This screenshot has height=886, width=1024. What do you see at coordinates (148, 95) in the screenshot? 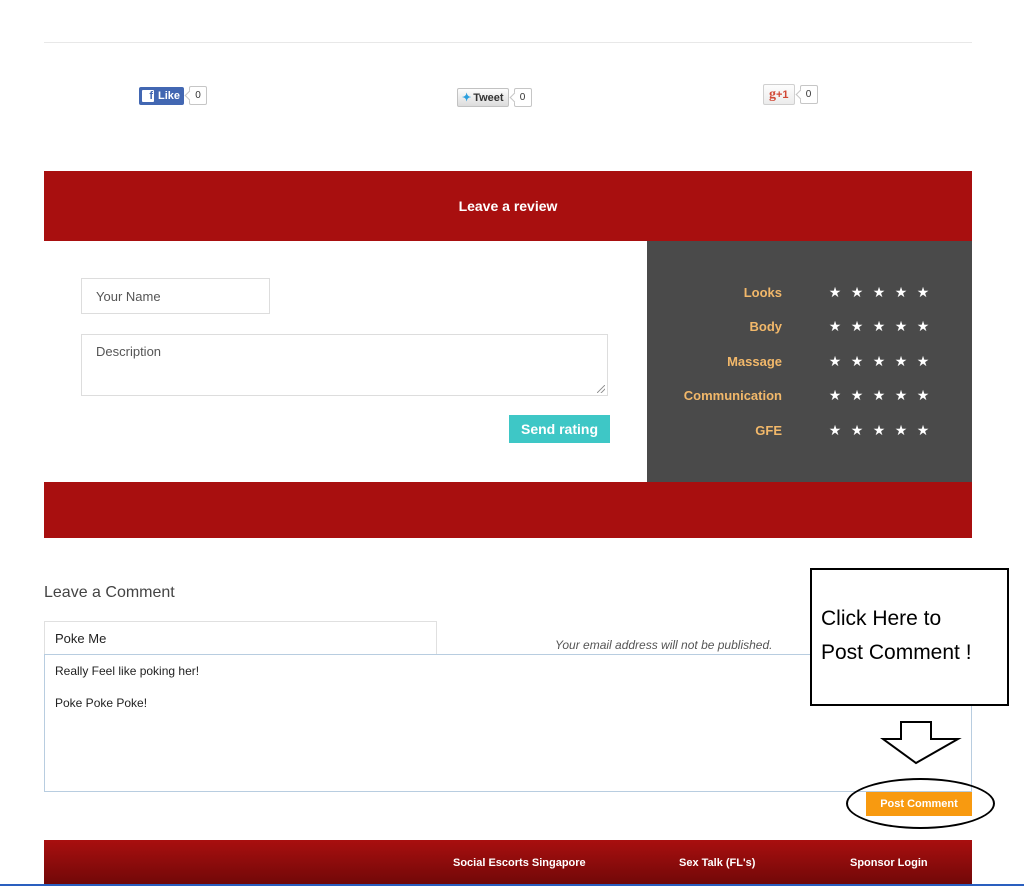
I see `facebook-icon: f` at bounding box center [148, 95].